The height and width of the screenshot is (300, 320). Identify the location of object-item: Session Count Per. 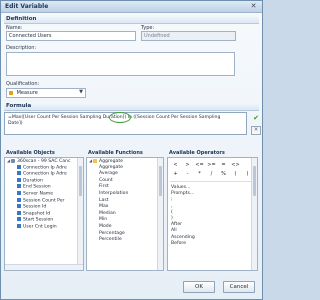
(44, 201).